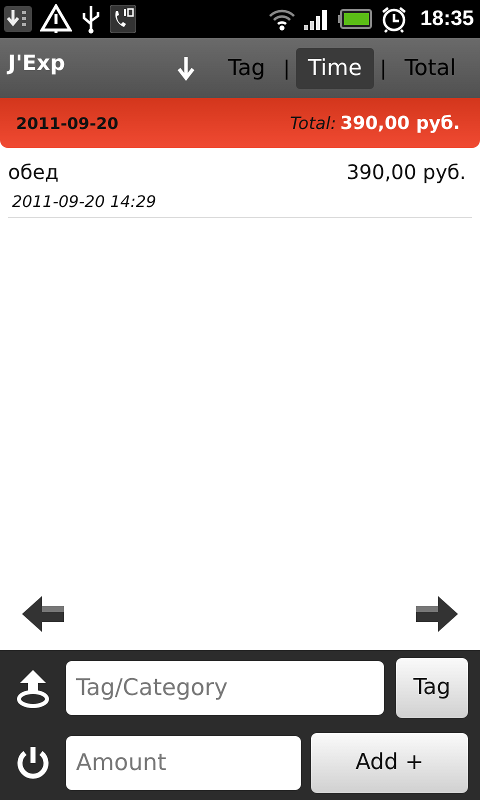 Image resolution: width=480 pixels, height=800 pixels. Describe the element at coordinates (437, 614) in the screenshot. I see `right-arrow-icon` at that location.